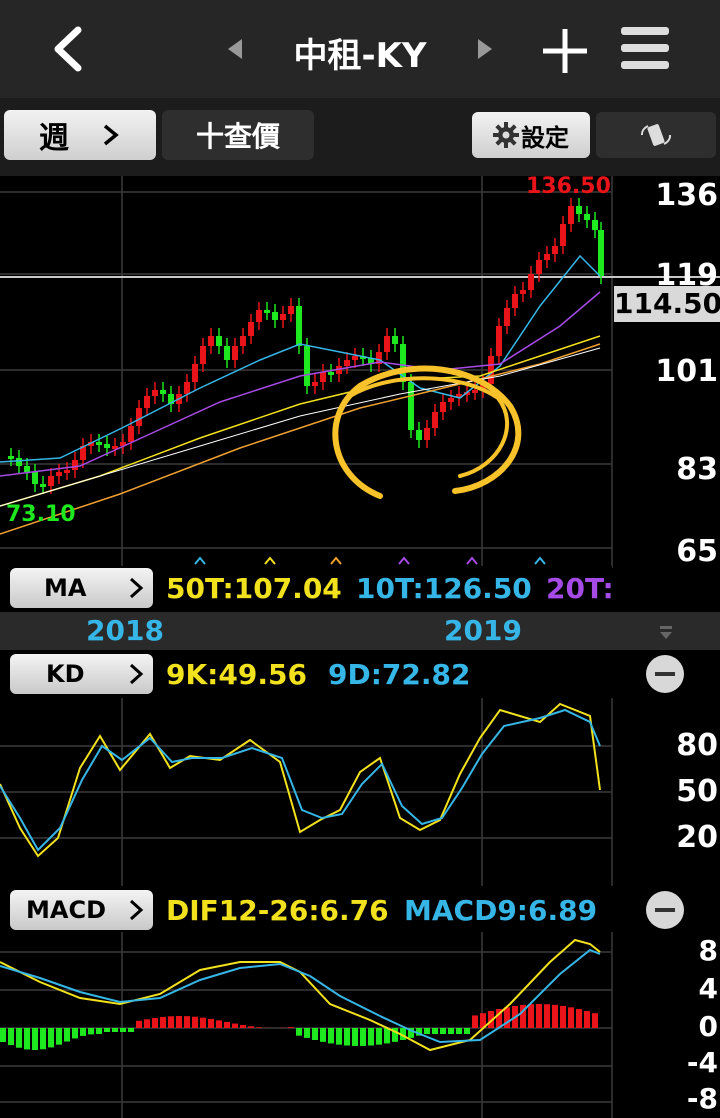 The image size is (720, 1118). What do you see at coordinates (645, 49) in the screenshot?
I see `menu-icon` at bounding box center [645, 49].